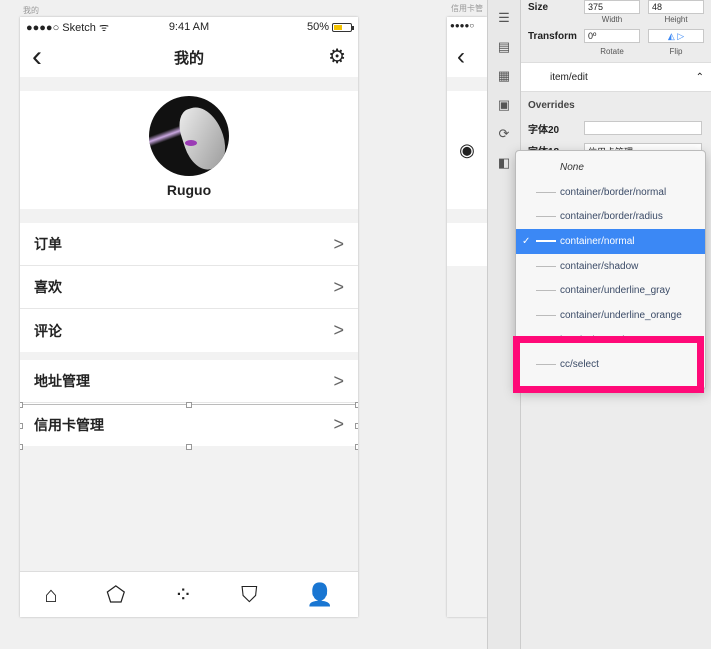  What do you see at coordinates (569, 77) in the screenshot?
I see `symbol-name: item/edit` at bounding box center [569, 77].